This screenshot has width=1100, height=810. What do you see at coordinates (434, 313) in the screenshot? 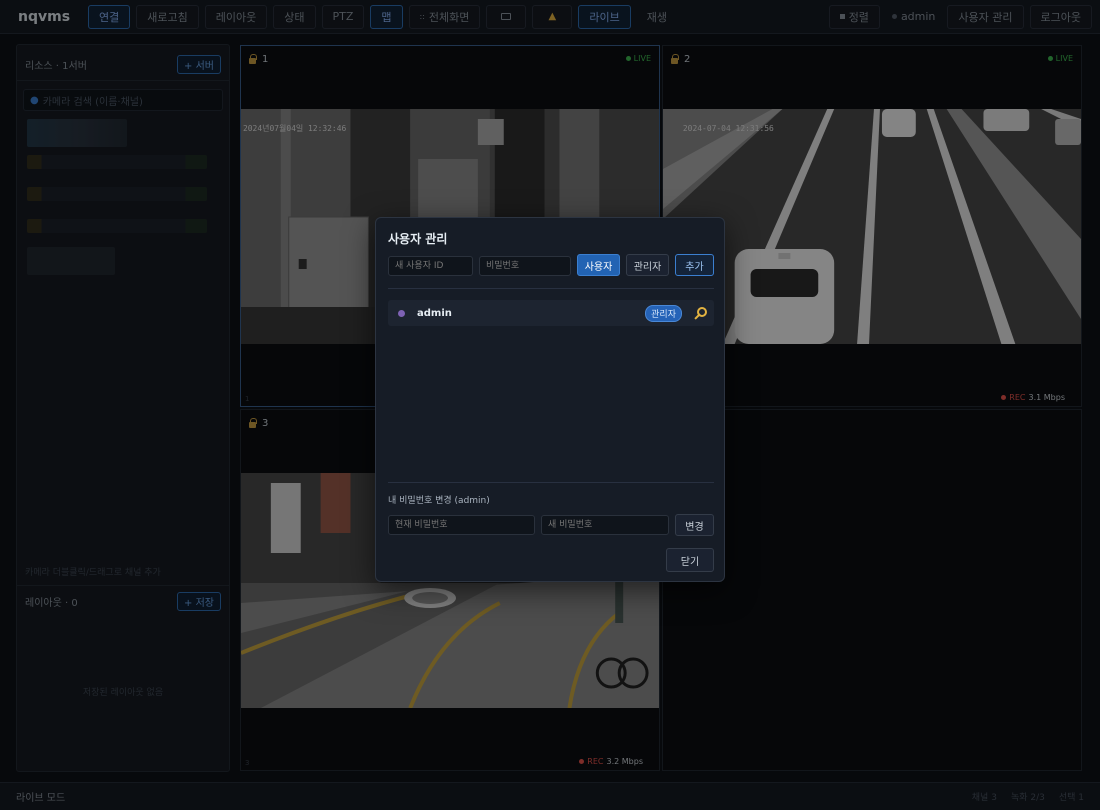
I see `user-name: admin` at bounding box center [434, 313].